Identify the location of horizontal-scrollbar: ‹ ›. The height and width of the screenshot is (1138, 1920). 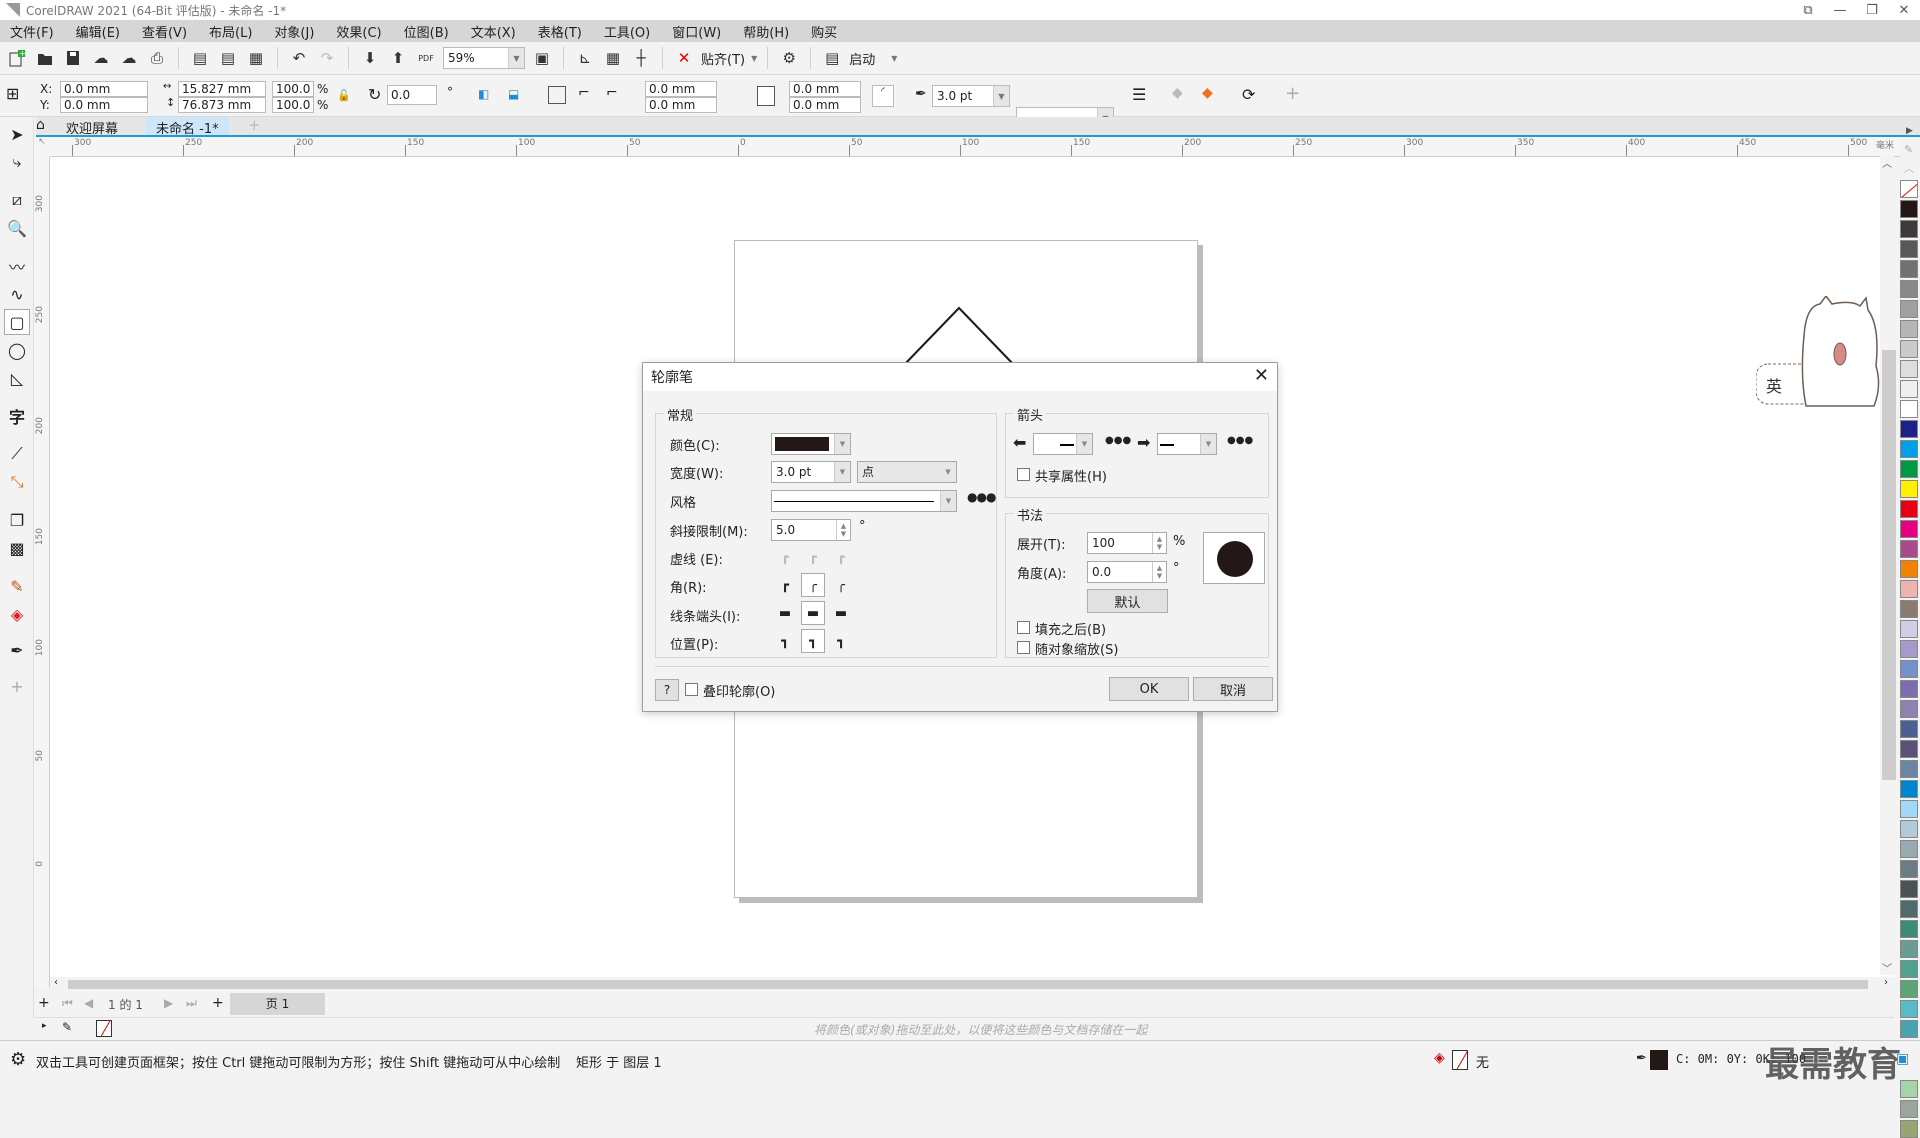
(972, 984).